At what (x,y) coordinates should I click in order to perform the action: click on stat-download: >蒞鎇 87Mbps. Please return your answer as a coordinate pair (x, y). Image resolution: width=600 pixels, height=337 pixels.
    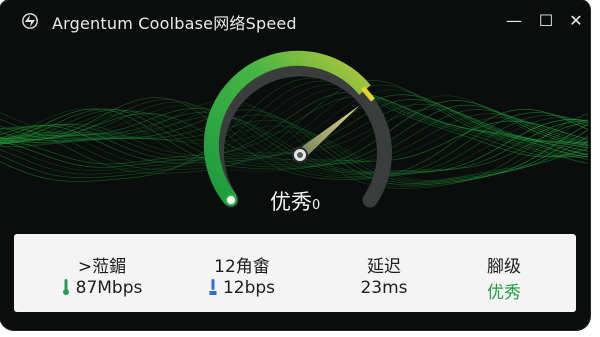
    Looking at the image, I should click on (102, 273).